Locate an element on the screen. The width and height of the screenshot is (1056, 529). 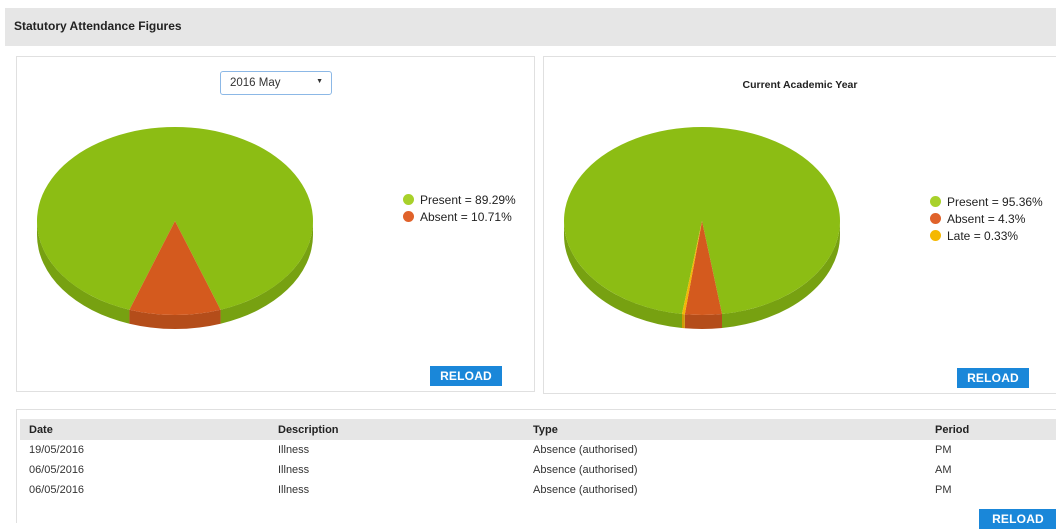
month-select-value: 2016 May is located at coordinates (255, 83).